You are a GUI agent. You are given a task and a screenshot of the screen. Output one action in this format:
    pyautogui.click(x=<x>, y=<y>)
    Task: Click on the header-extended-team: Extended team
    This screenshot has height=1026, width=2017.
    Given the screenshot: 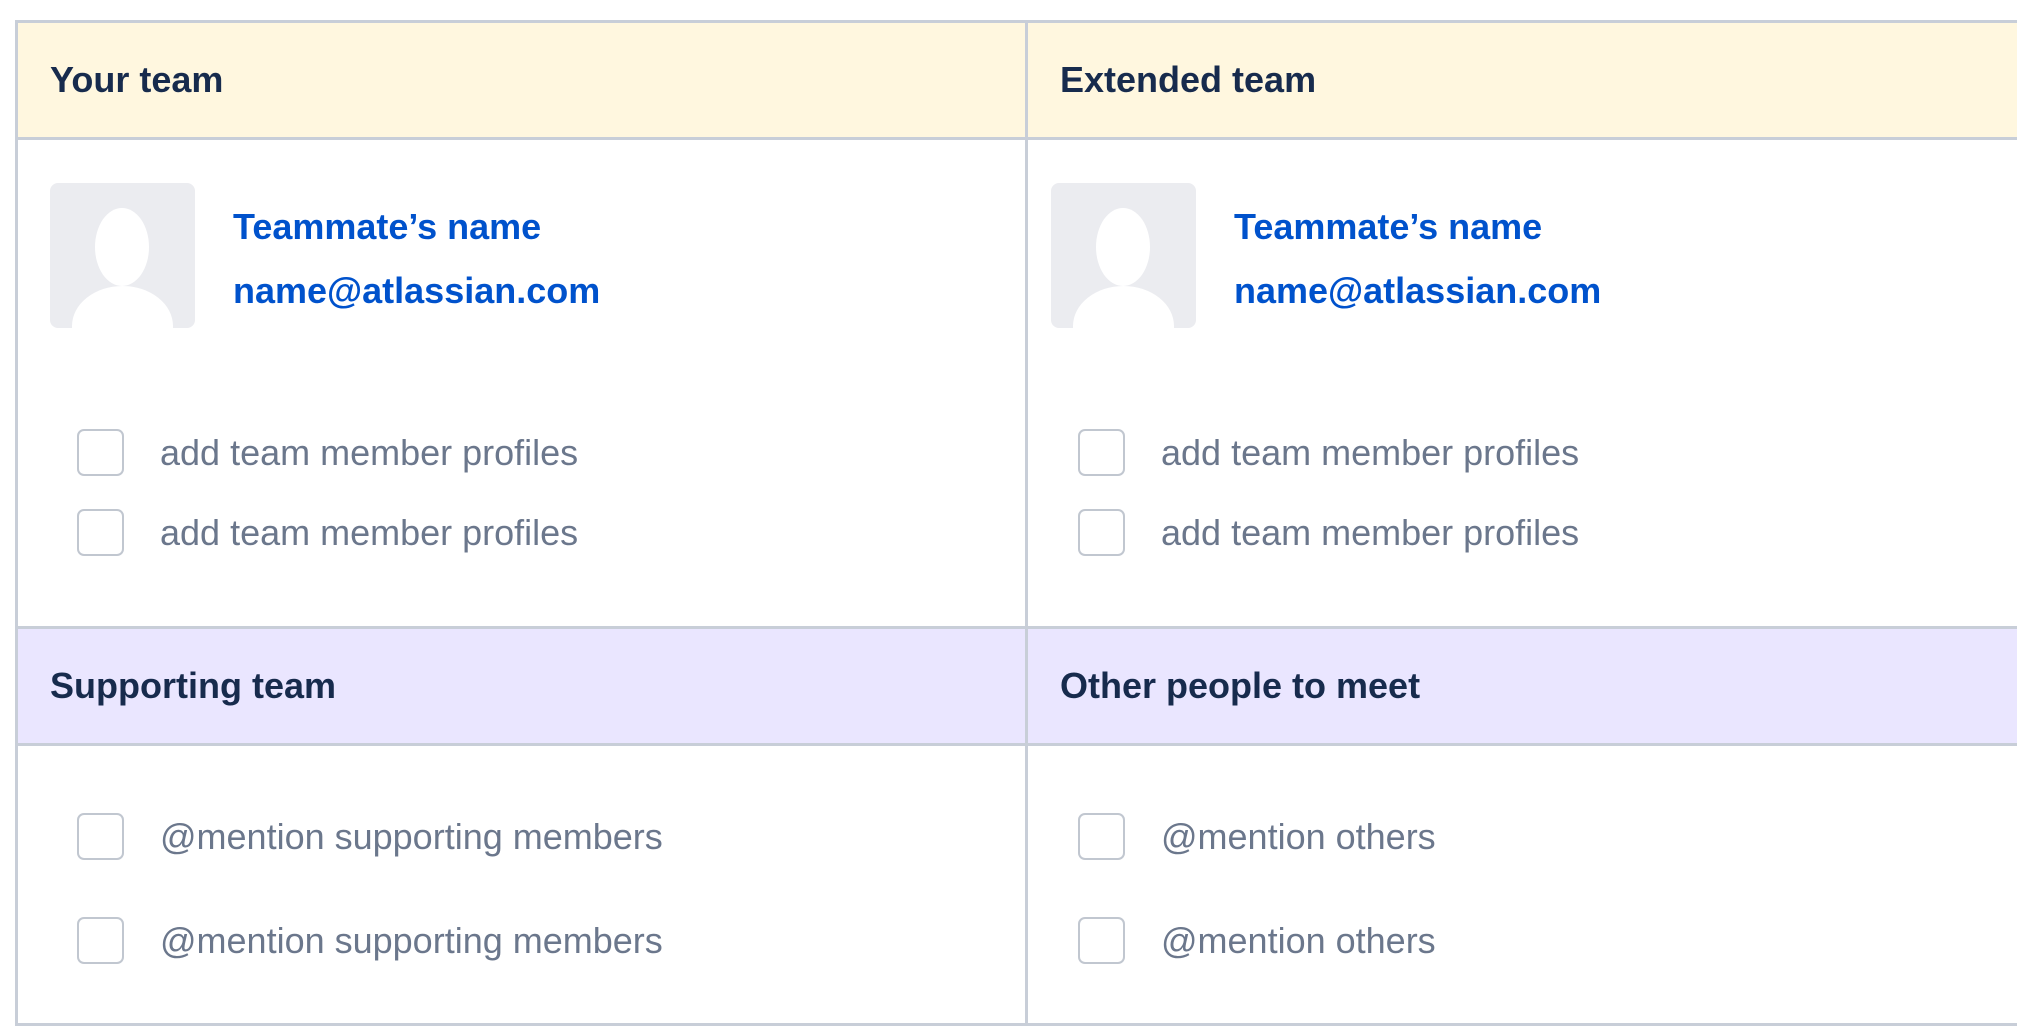 What is the action you would take?
    pyautogui.click(x=1522, y=81)
    